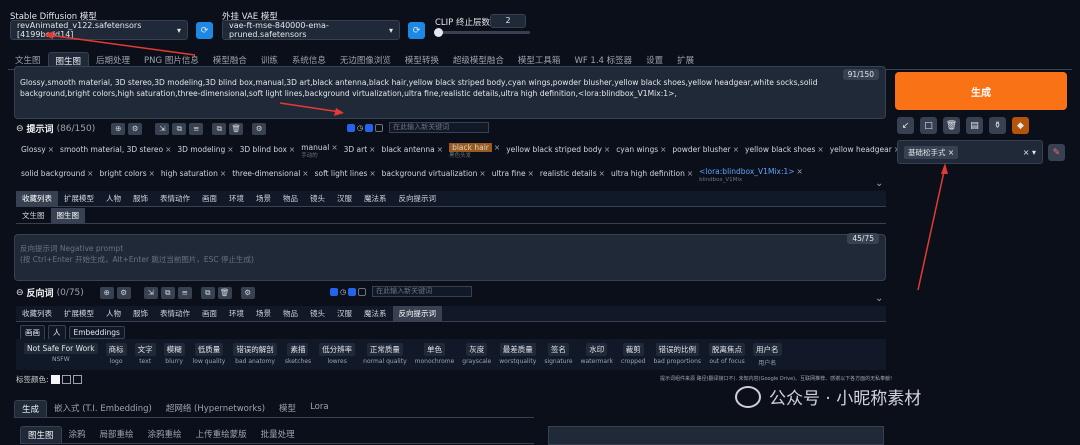  I want to click on watermark: 公众号 · 小昵称素材, so click(828, 396).